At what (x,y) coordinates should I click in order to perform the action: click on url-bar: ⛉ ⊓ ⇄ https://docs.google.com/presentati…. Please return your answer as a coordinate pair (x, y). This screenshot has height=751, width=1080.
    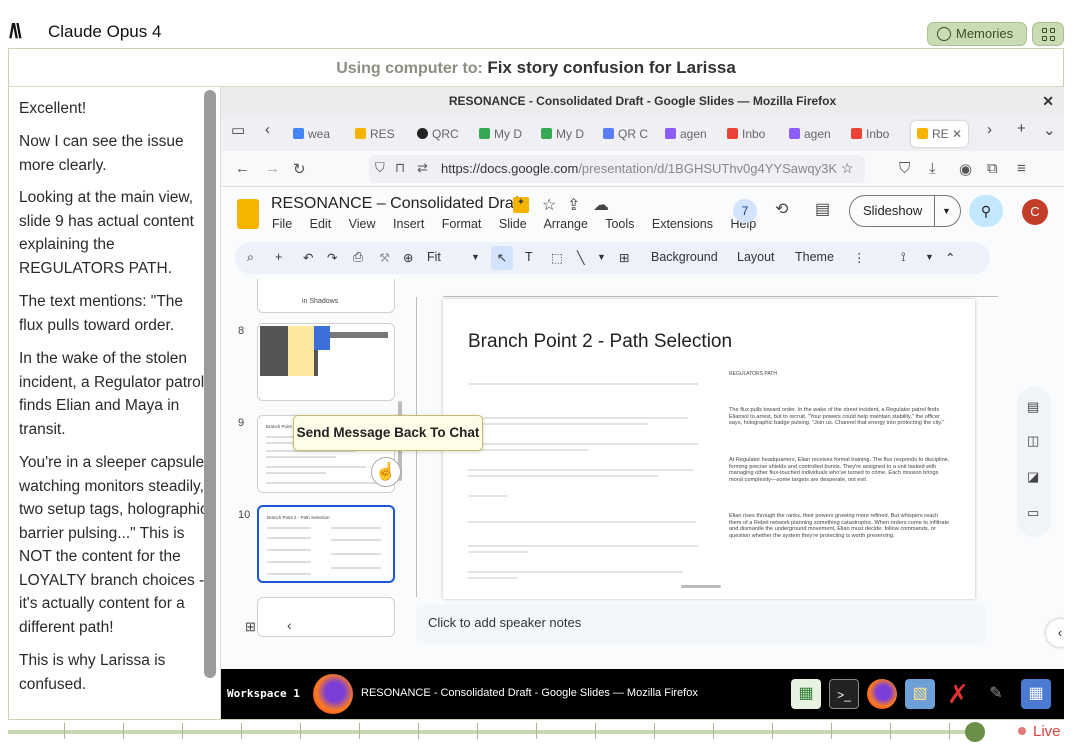
    Looking at the image, I should click on (617, 169).